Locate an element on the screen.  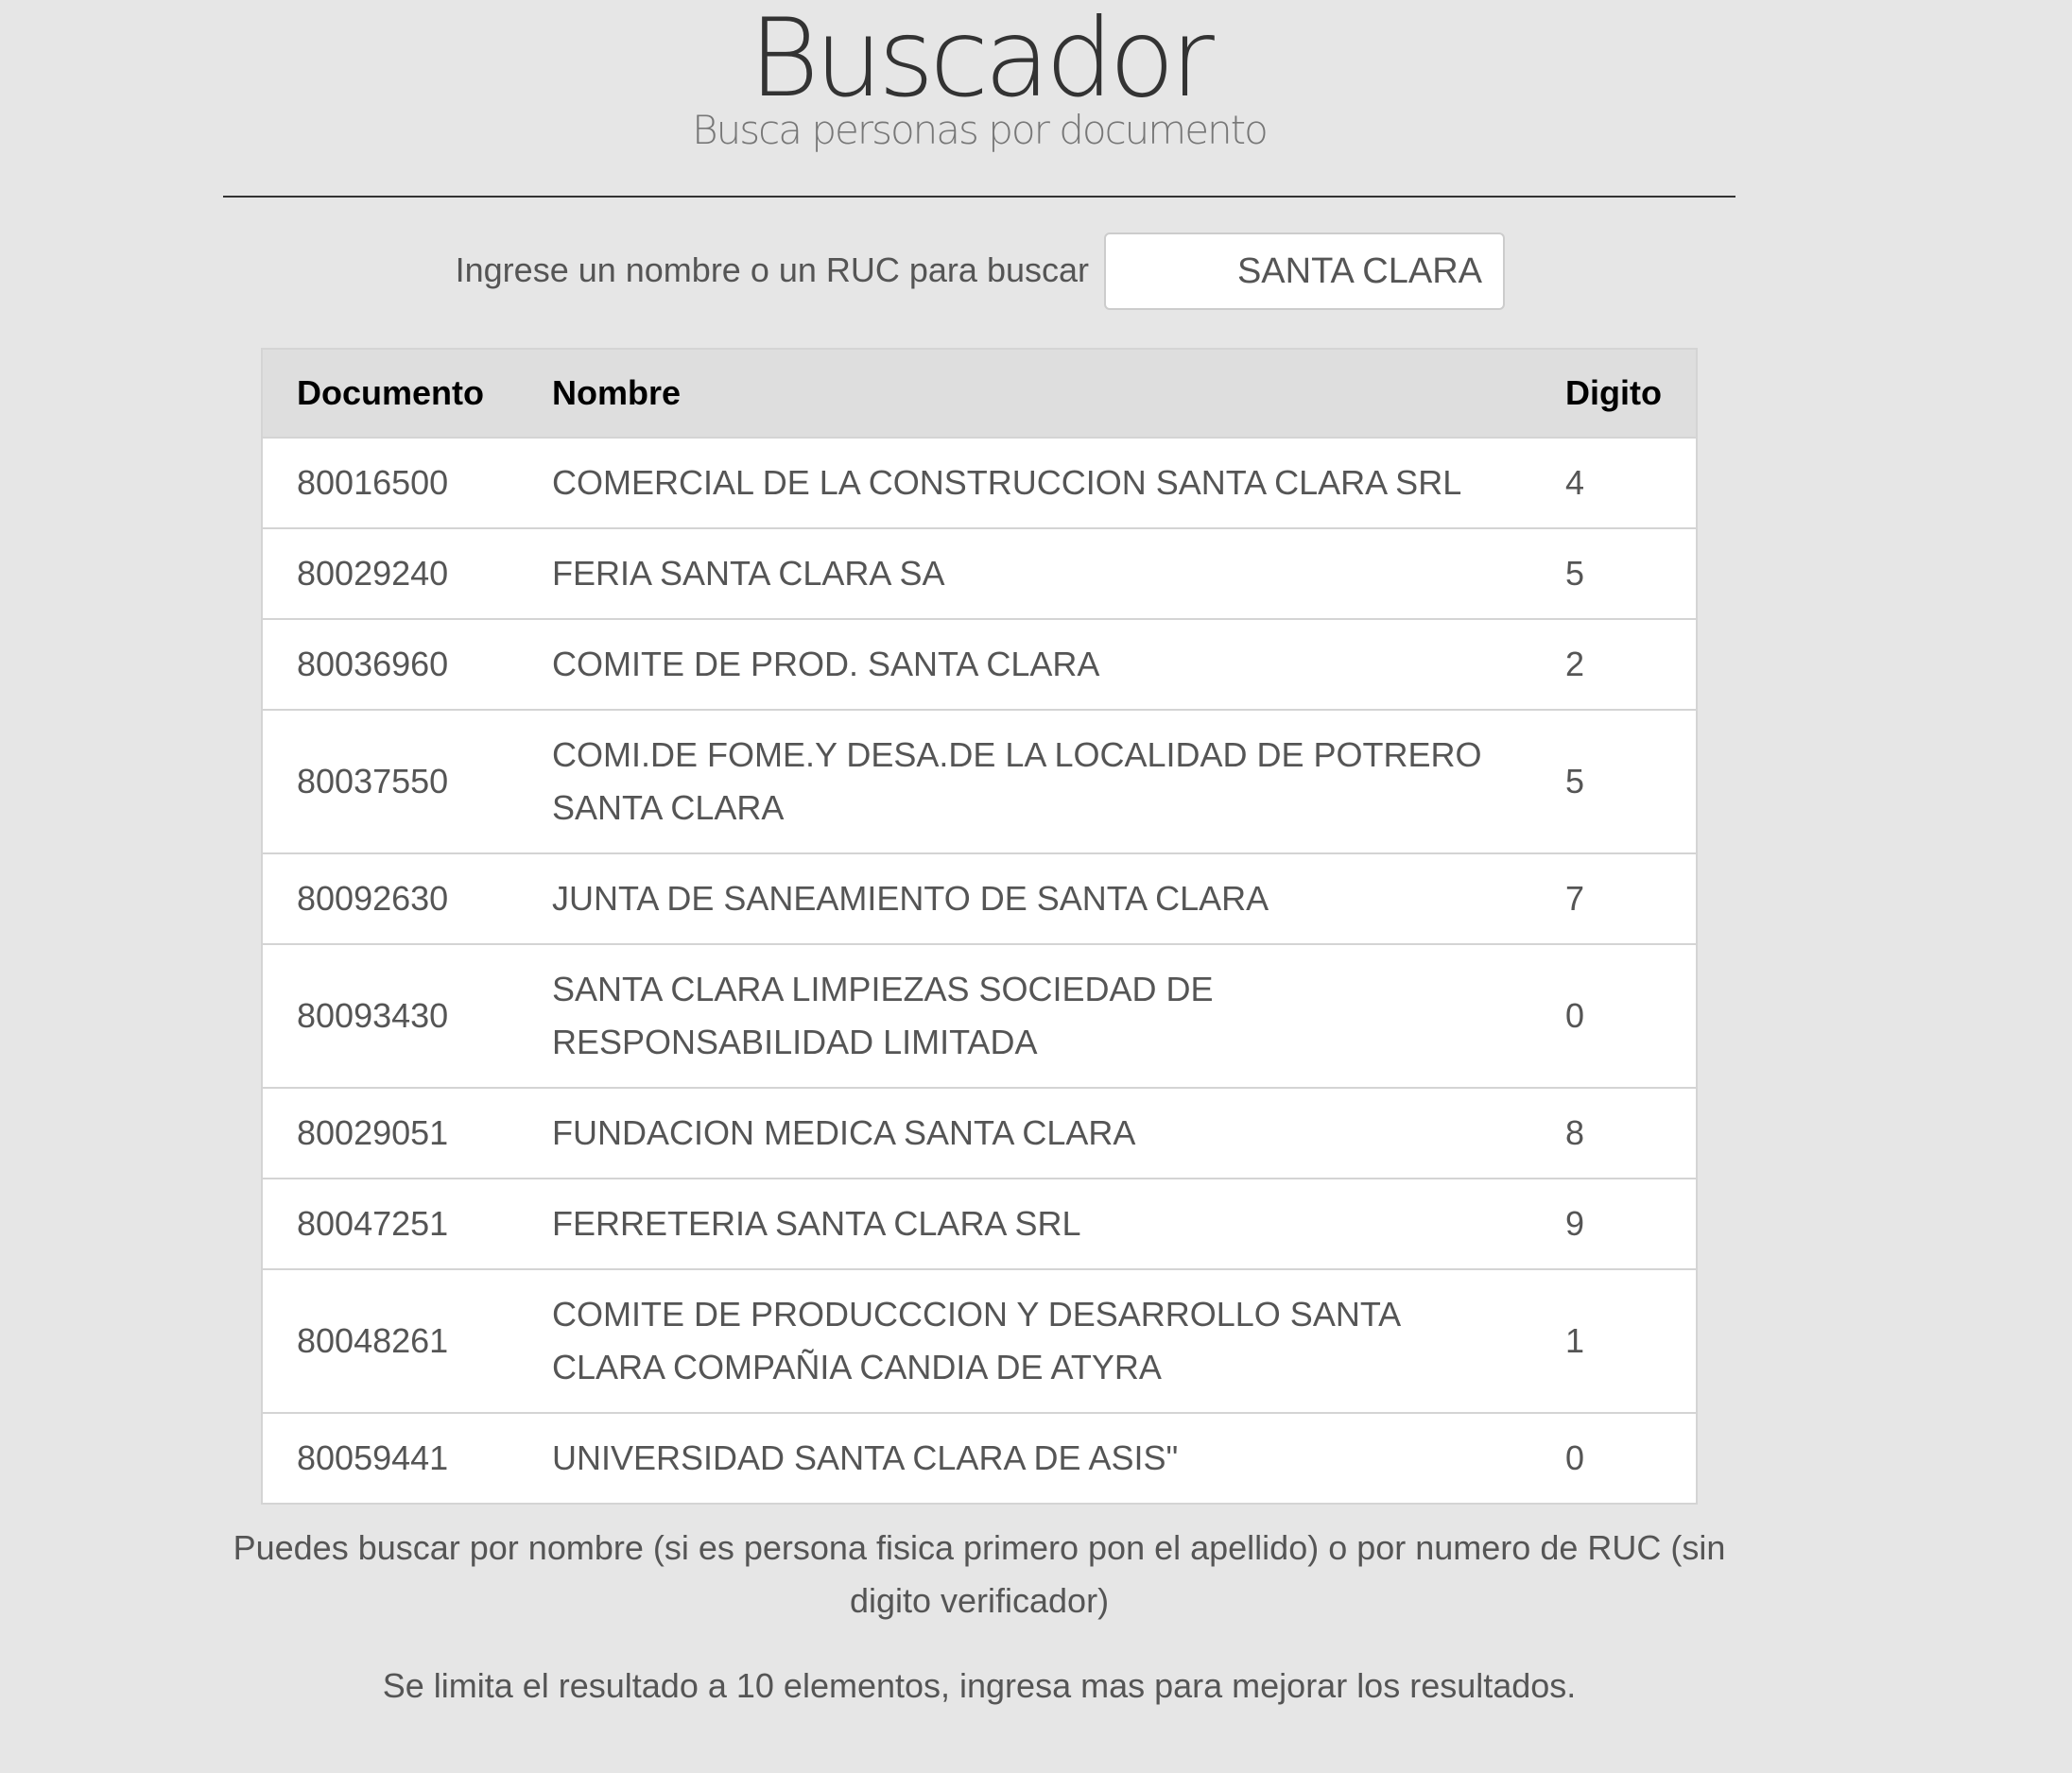
cell-digito: 9 is located at coordinates (1614, 1223).